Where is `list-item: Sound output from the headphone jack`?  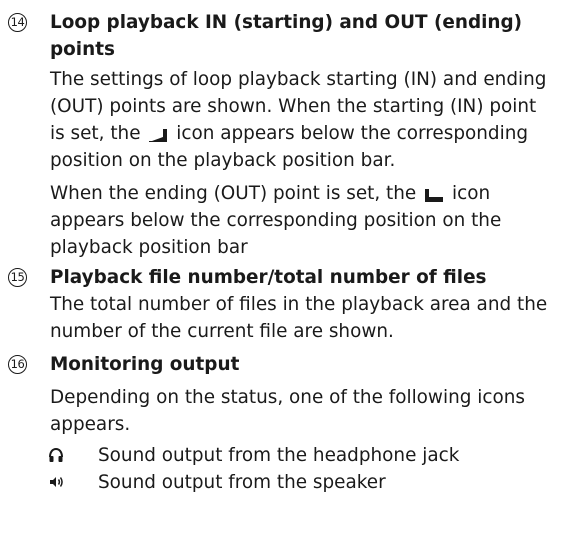 list-item: Sound output from the headphone jack is located at coordinates (313, 455).